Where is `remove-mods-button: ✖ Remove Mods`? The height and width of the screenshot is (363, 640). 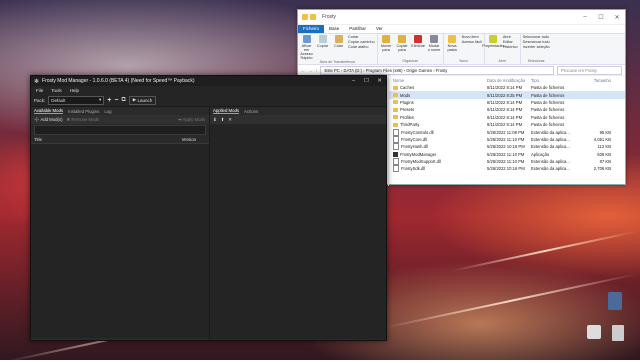 remove-mods-button: ✖ Remove Mods is located at coordinates (83, 120).